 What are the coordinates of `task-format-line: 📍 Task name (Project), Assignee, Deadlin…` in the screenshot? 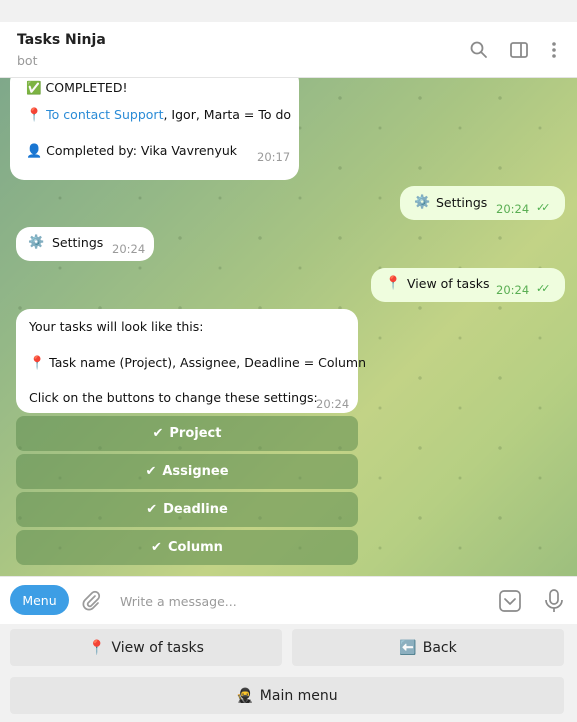 It's located at (197, 363).